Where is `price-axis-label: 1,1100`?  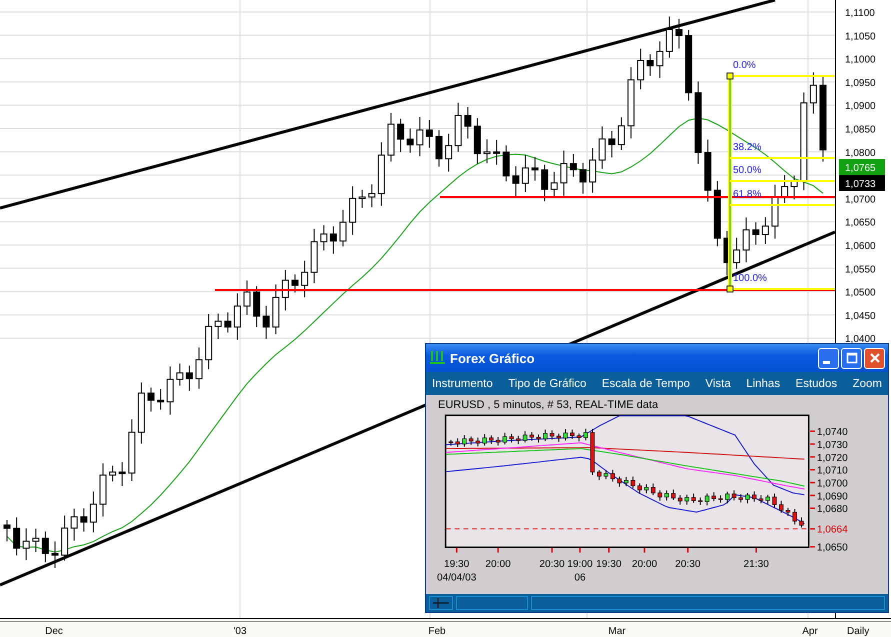 price-axis-label: 1,1100 is located at coordinates (860, 13).